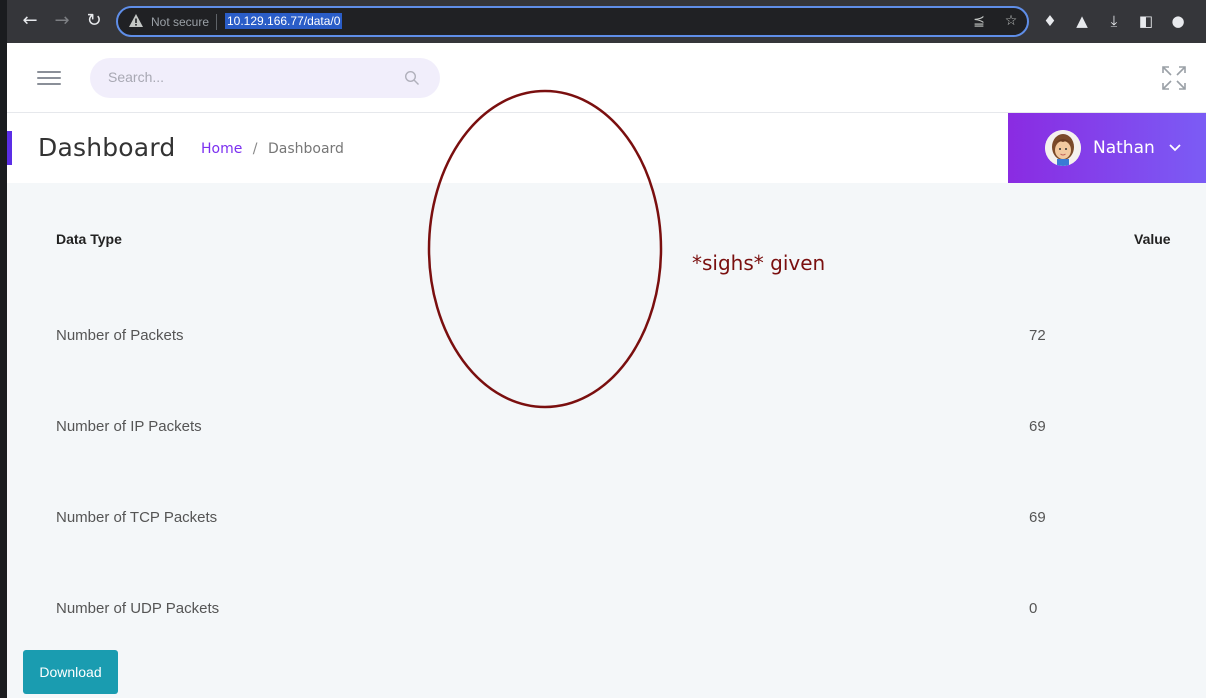  Describe the element at coordinates (1174, 78) in the screenshot. I see `fullscreen-icon` at that location.